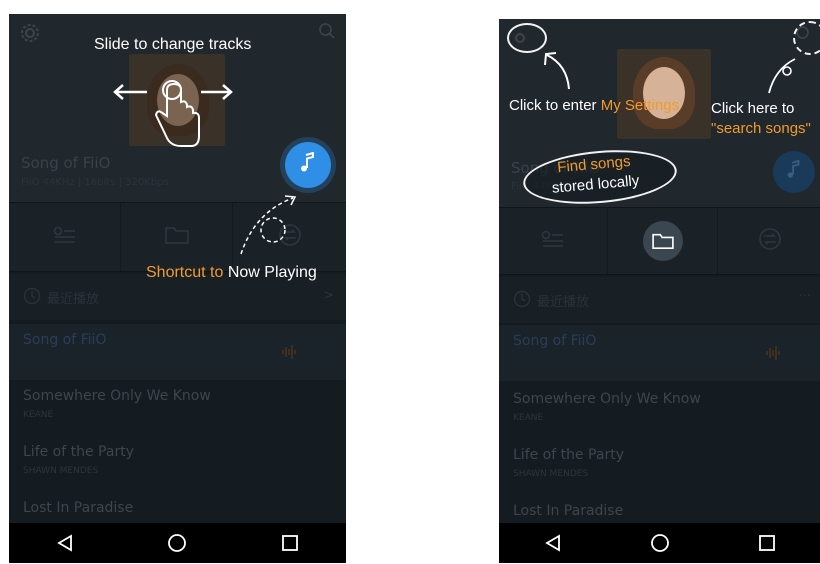 The height and width of the screenshot is (564, 820). Describe the element at coordinates (173, 115) in the screenshot. I see `swipe-hand-icon` at that location.